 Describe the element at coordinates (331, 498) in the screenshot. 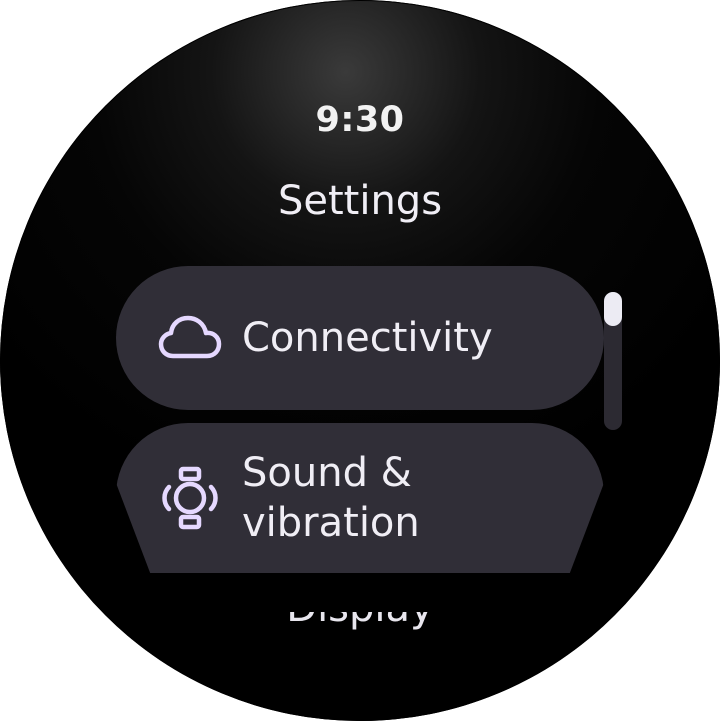

I see `settings-item-label: Sound & vibration` at that location.